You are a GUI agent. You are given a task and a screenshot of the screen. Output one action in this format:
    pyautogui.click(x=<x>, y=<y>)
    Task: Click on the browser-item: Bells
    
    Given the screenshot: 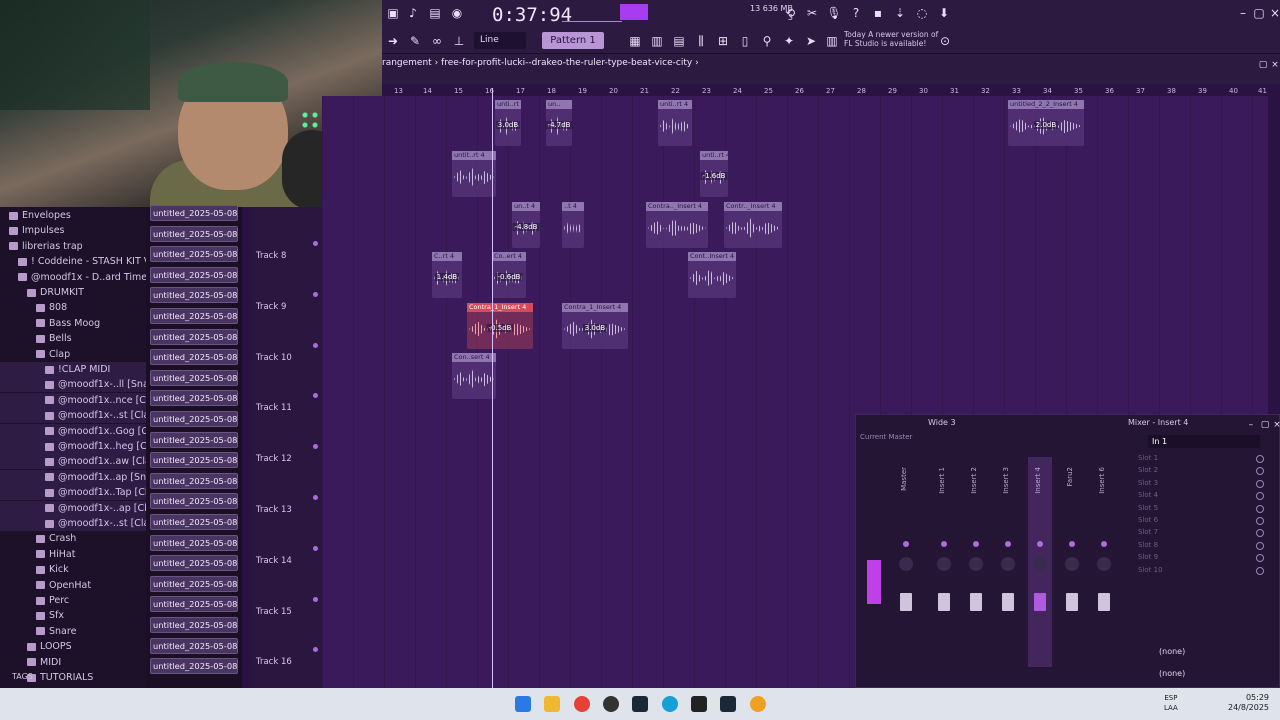 What is the action you would take?
    pyautogui.click(x=73, y=338)
    